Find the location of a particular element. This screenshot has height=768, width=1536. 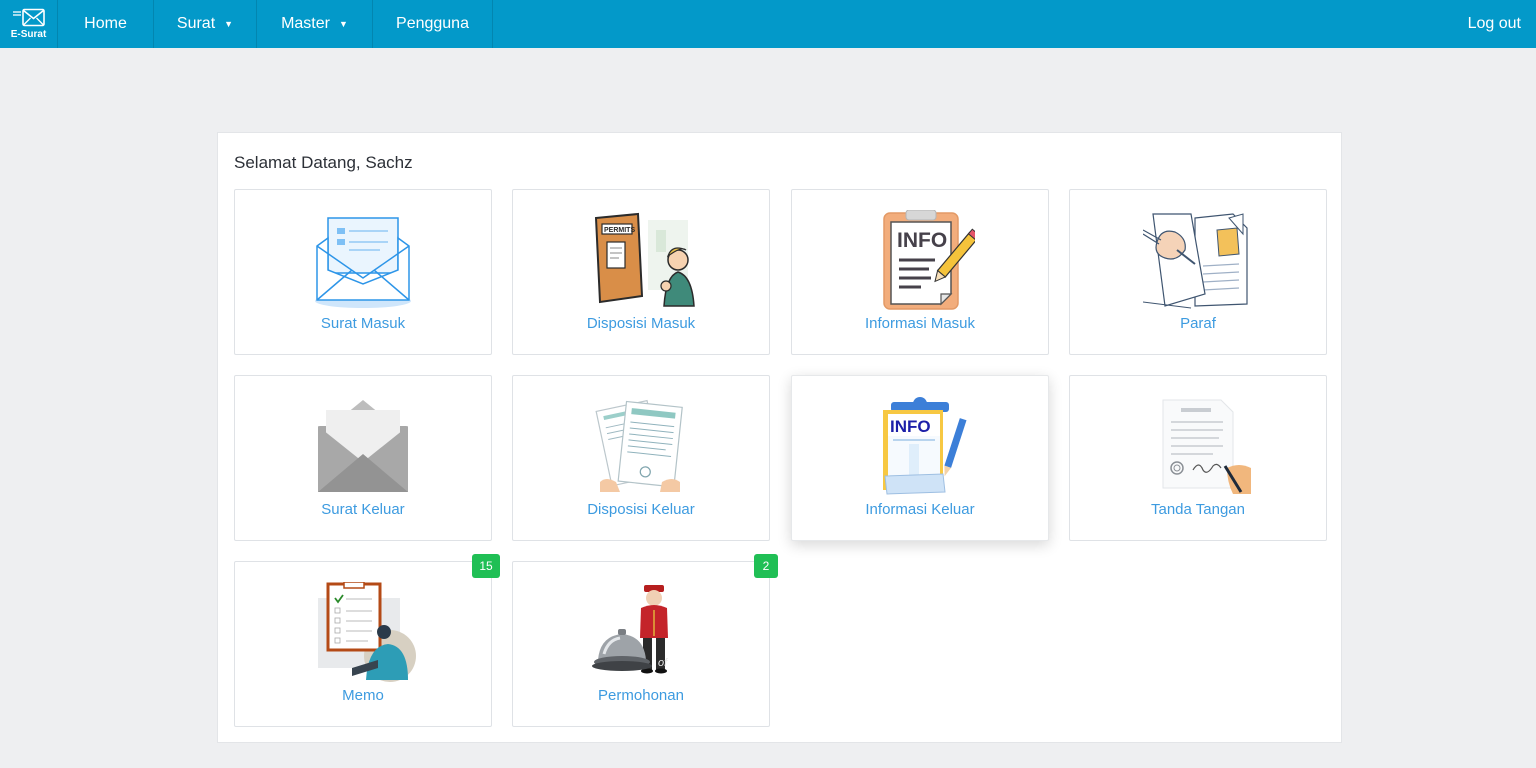

brand-name: E-Surat is located at coordinates (28, 34).